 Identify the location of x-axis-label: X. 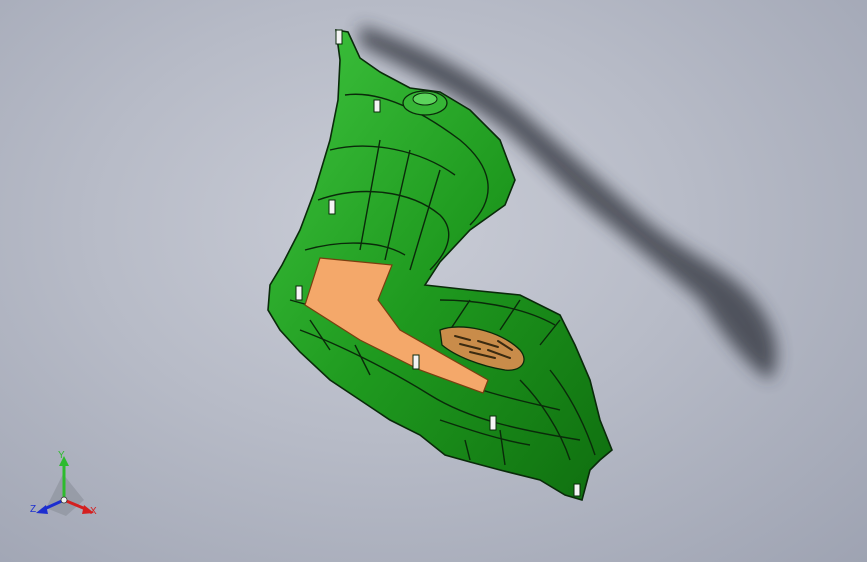
(93, 511).